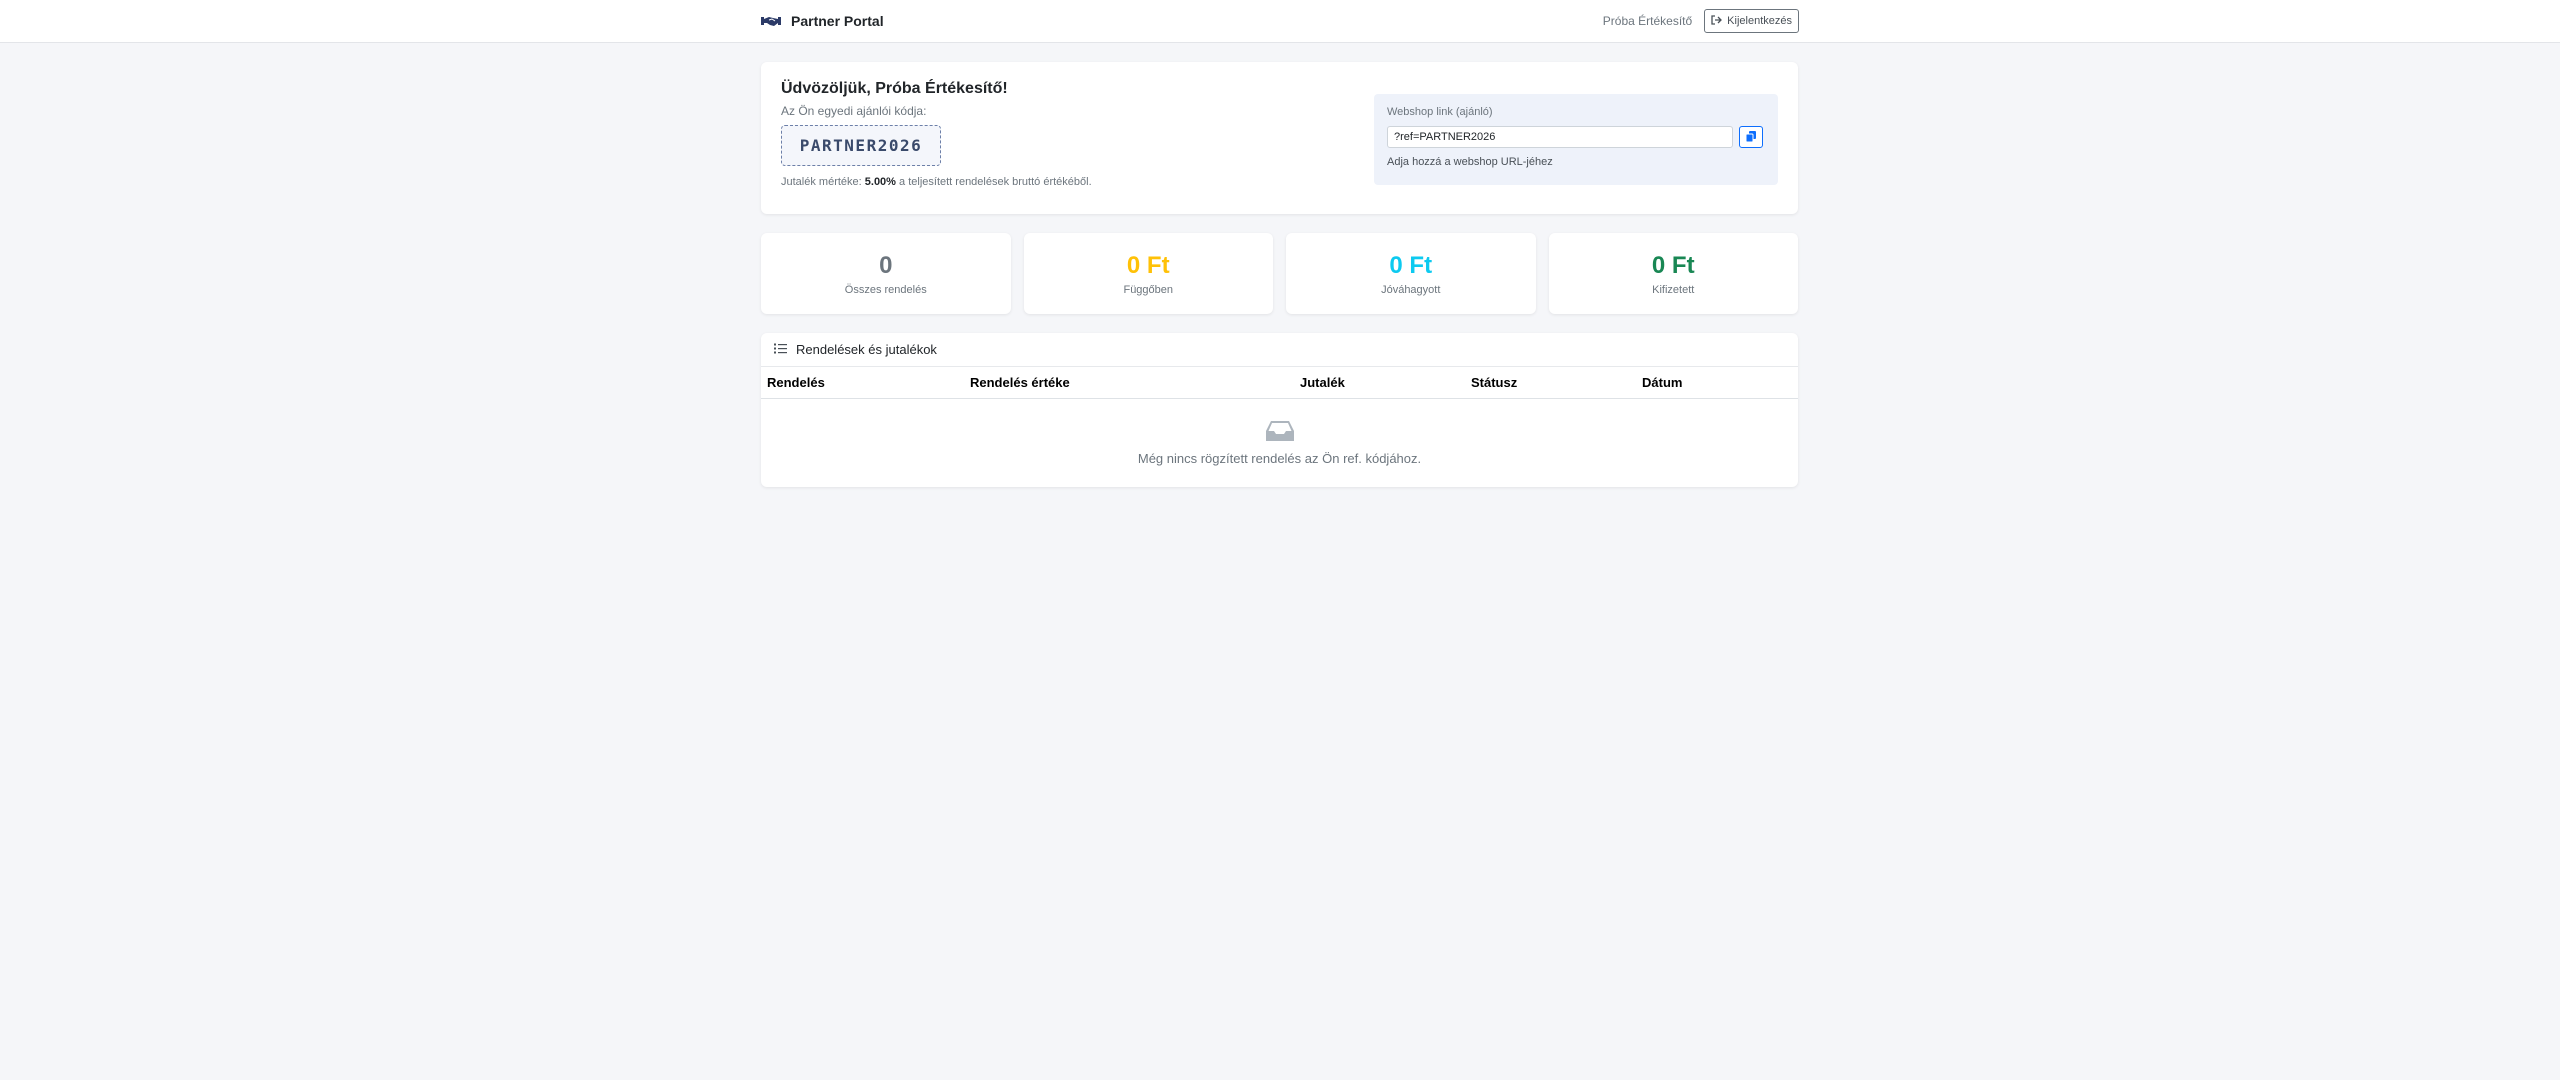 The height and width of the screenshot is (1080, 2560). I want to click on orders-header: Rendelések és jutalékok, so click(1279, 350).